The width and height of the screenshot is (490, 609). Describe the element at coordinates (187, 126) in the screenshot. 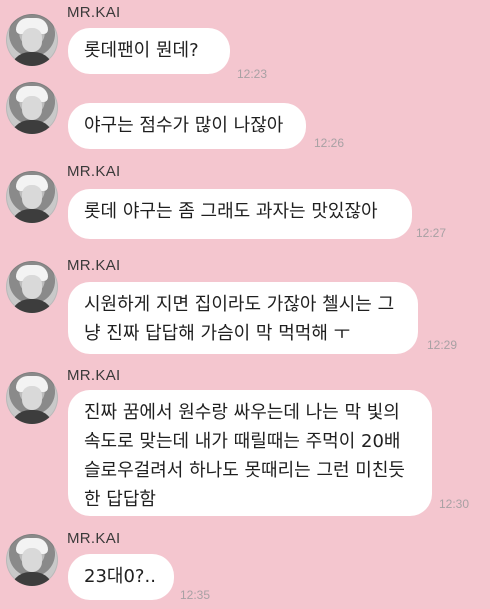

I see `message-bubble: 야구는 점수가 많이 나잖아` at that location.